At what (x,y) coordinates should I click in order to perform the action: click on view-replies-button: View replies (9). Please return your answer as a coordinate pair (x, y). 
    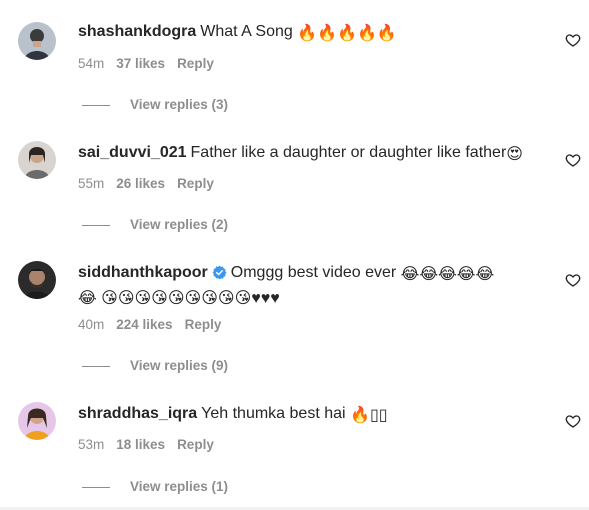
    Looking at the image, I should click on (155, 366).